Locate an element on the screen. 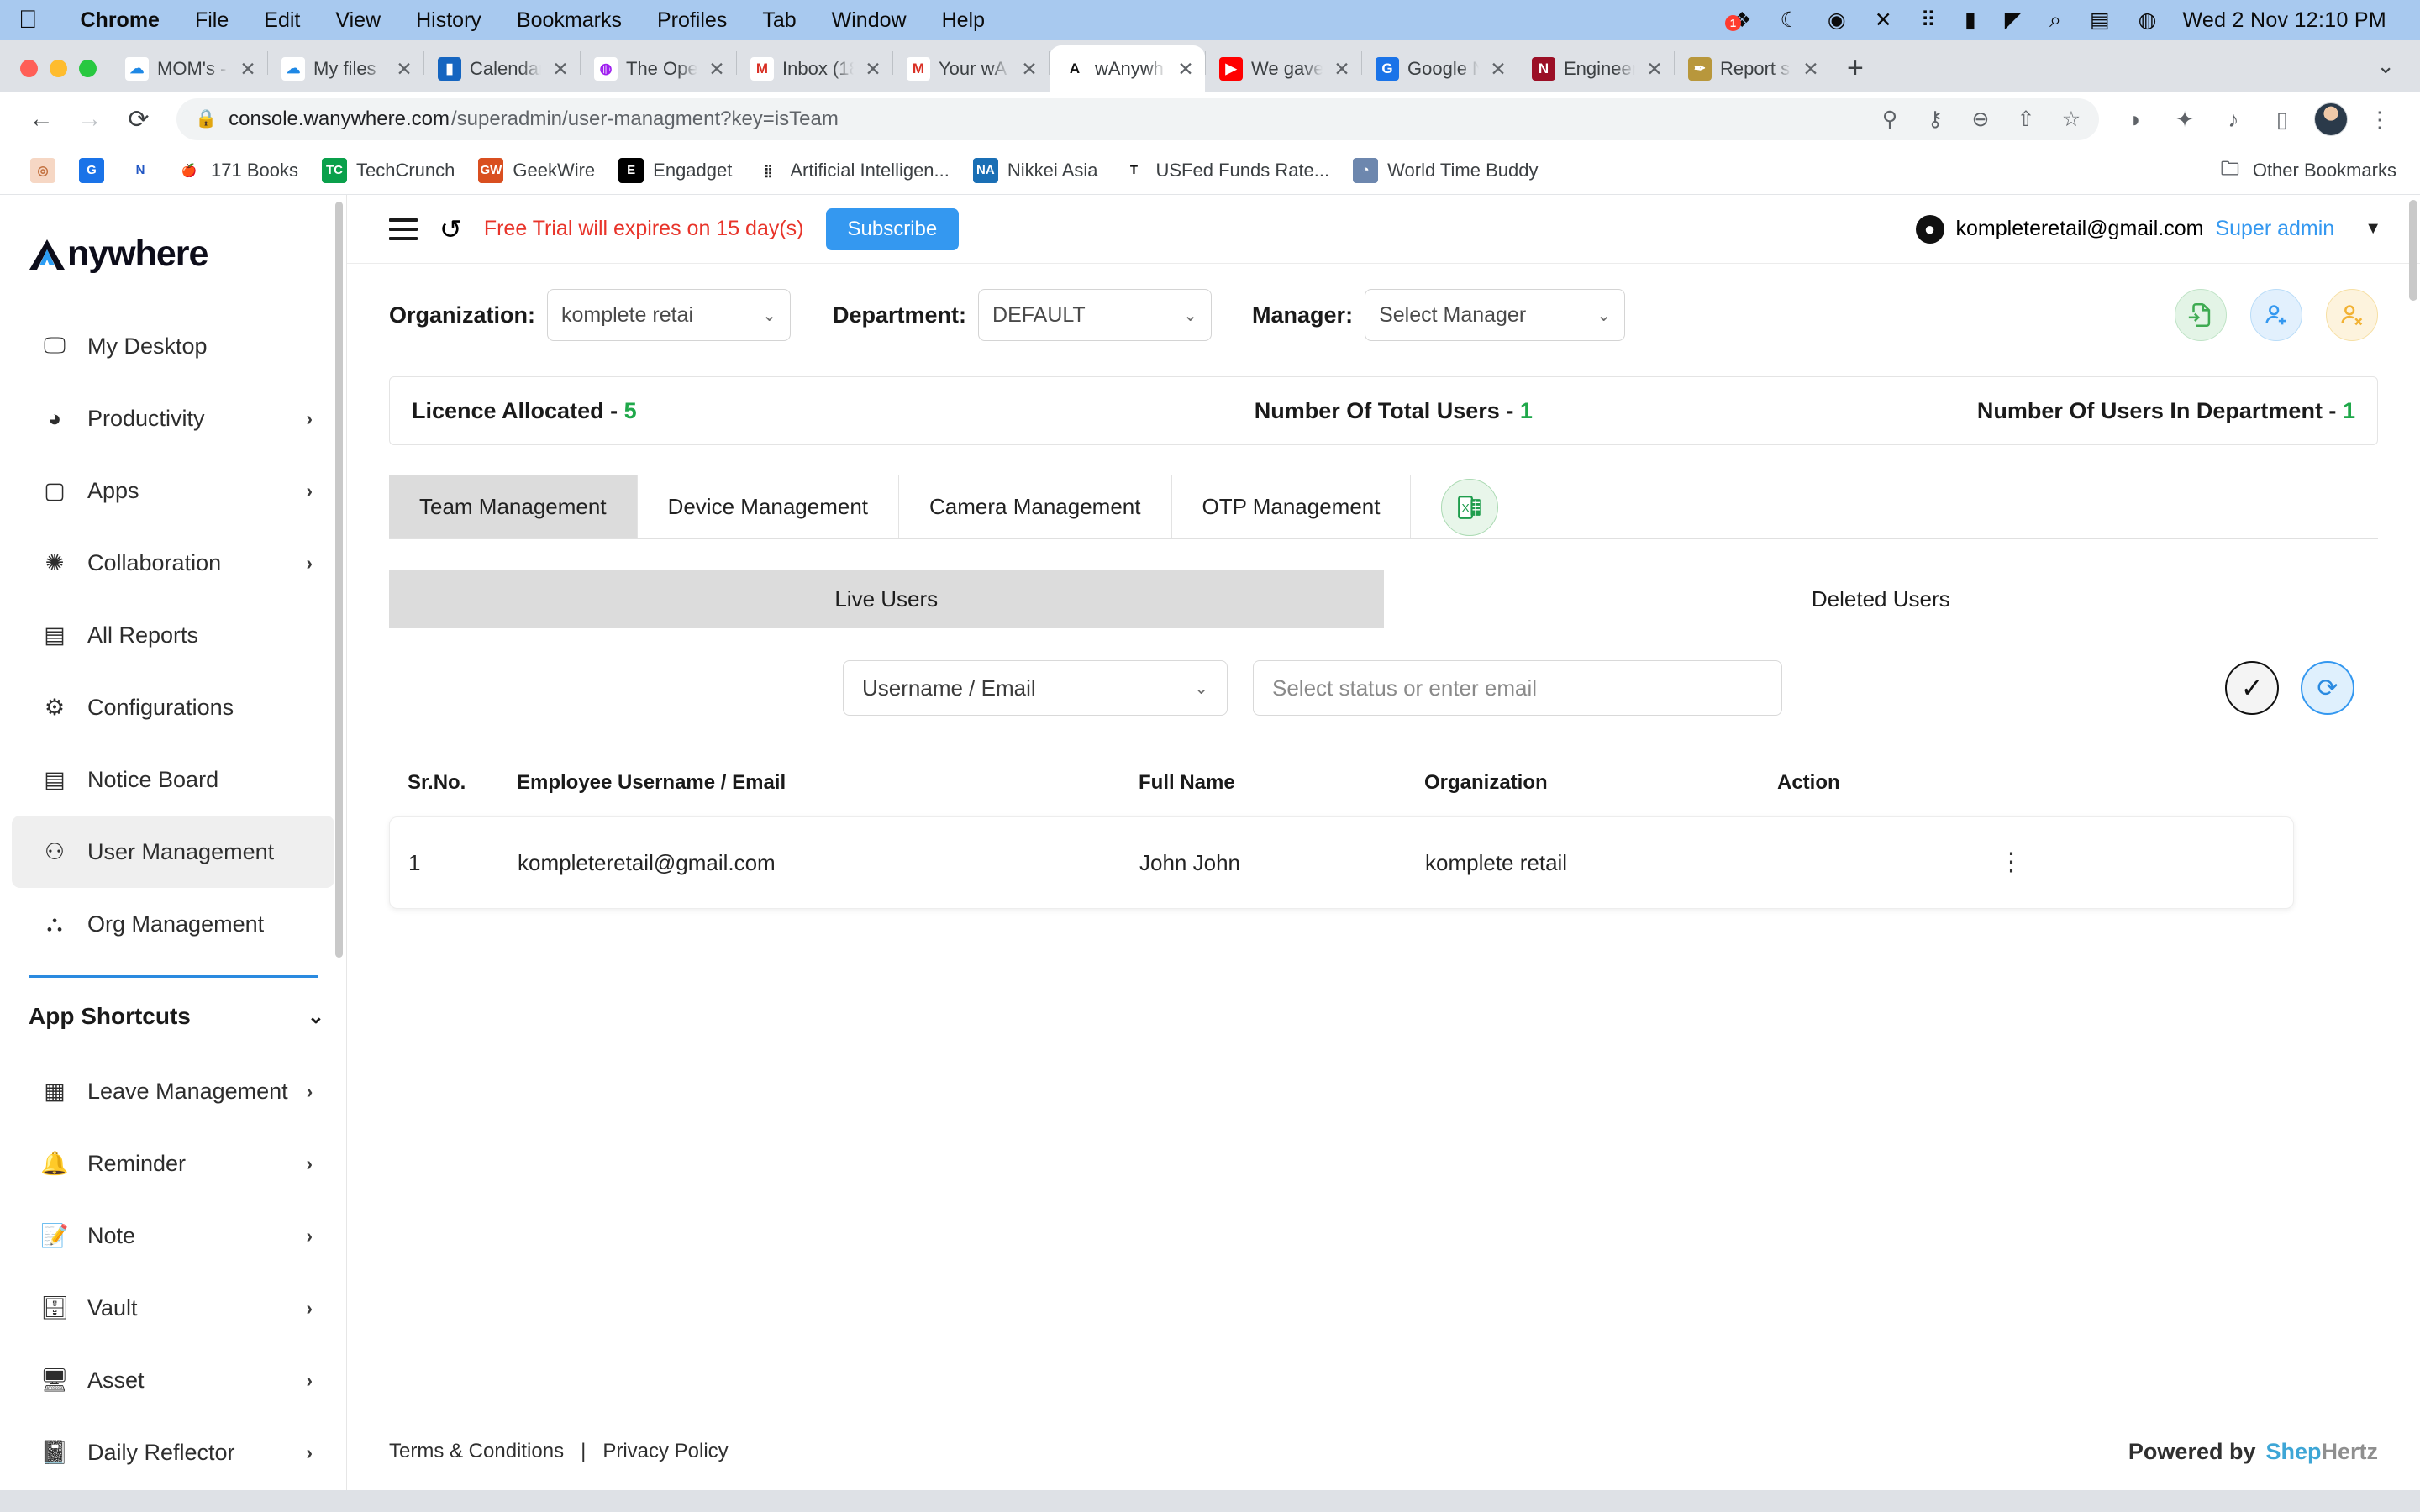 The image size is (2420, 1512). search-input: Select status or enter email is located at coordinates (1517, 688).